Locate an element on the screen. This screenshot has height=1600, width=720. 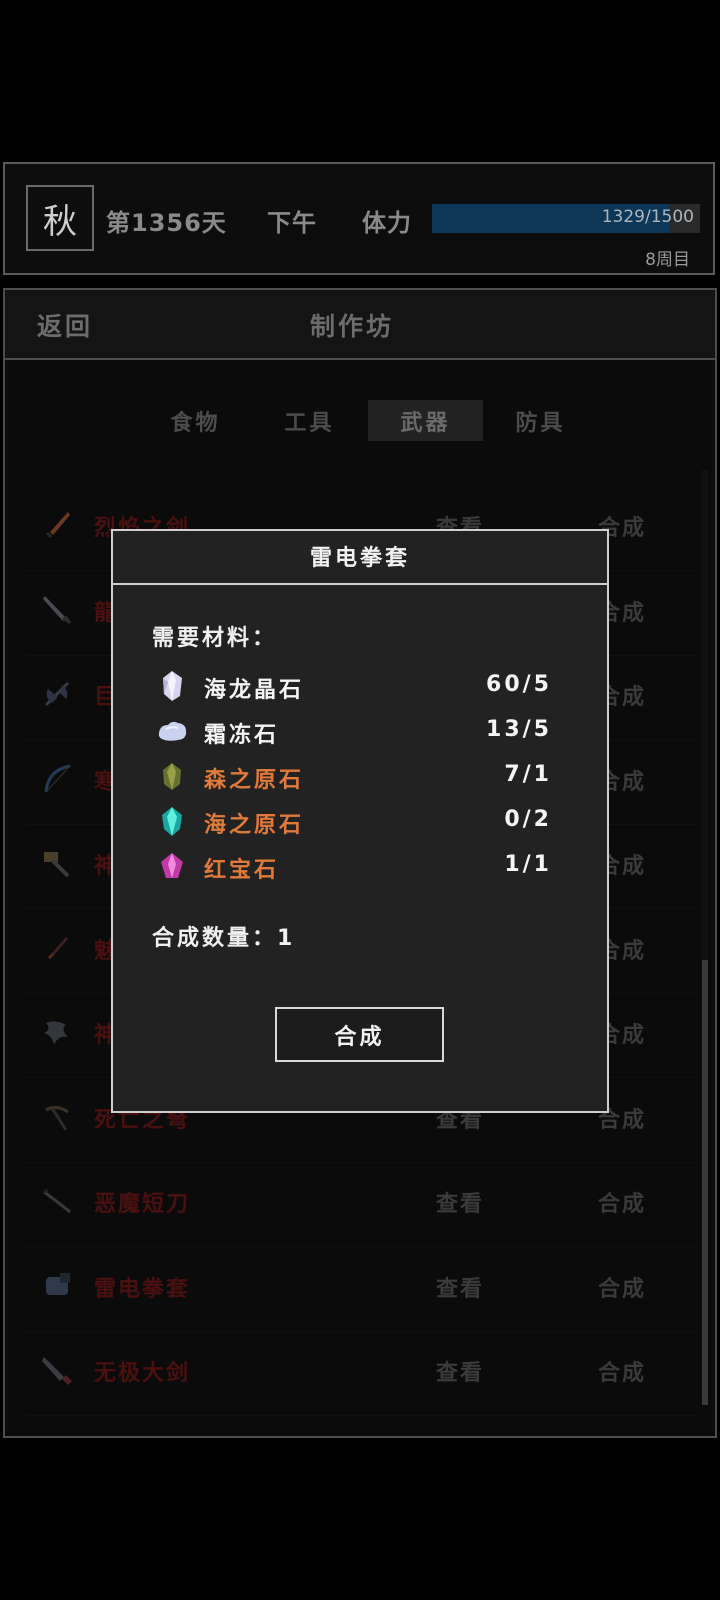
sea-stone-icon is located at coordinates (172, 821).